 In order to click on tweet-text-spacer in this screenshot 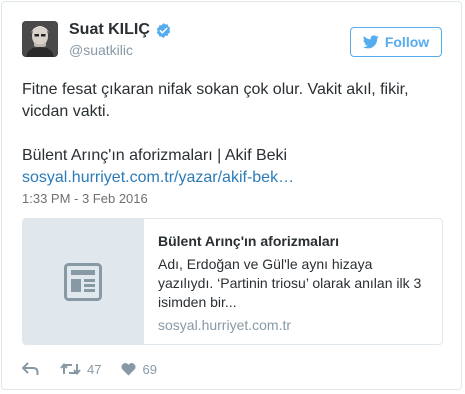, I will do `click(234, 134)`.